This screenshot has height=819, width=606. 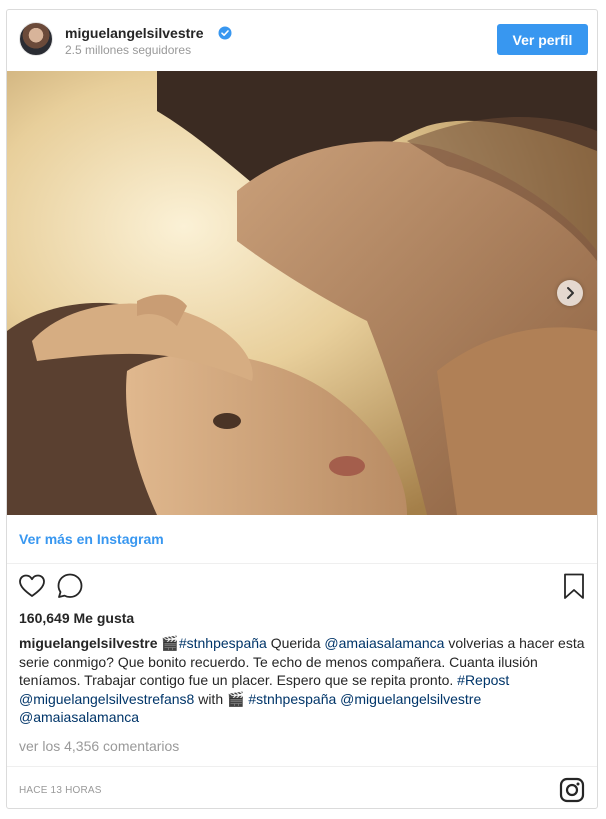 I want to click on likes-count: 160,649 Me gusta, so click(x=76, y=618).